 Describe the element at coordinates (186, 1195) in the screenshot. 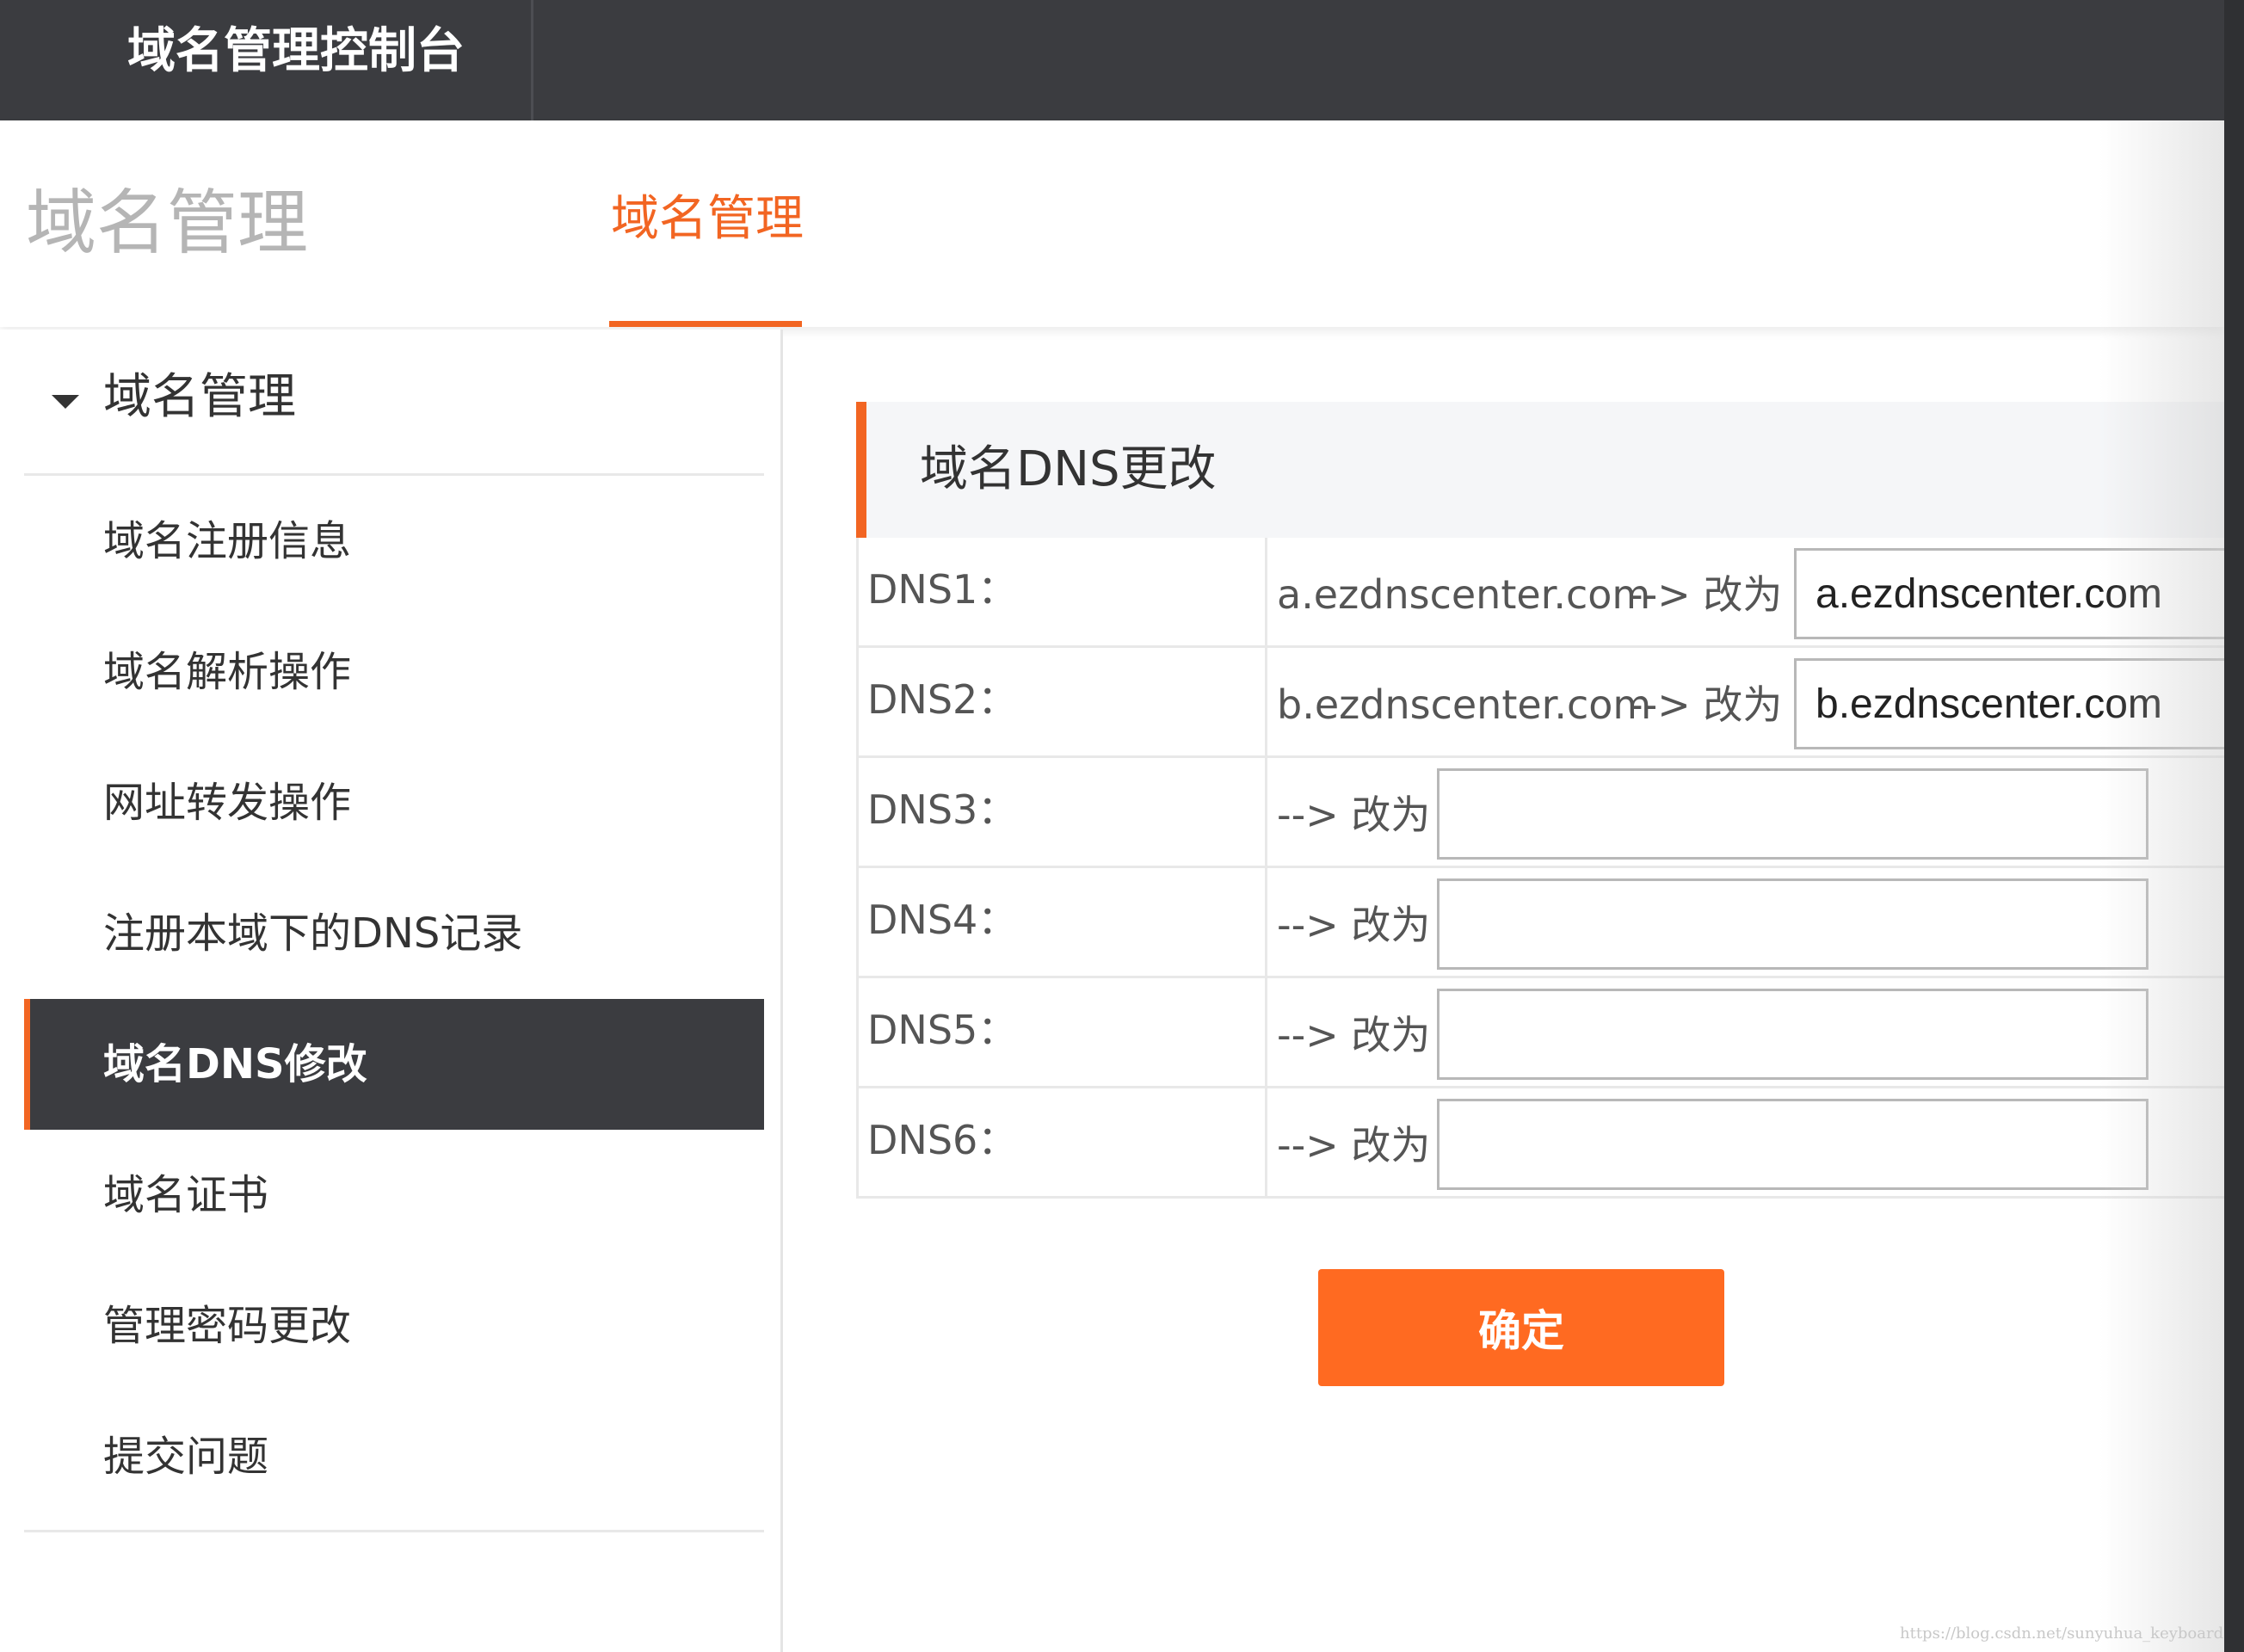

I see `sidebar-item-label: 域名证书` at that location.